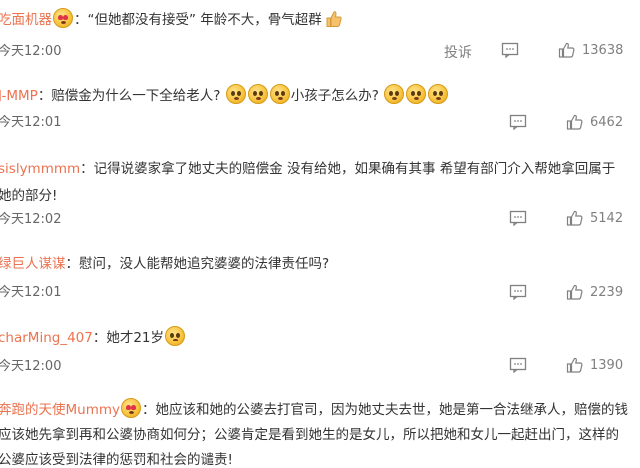  What do you see at coordinates (320, 368) in the screenshot?
I see `comment-actions: 1390` at bounding box center [320, 368].